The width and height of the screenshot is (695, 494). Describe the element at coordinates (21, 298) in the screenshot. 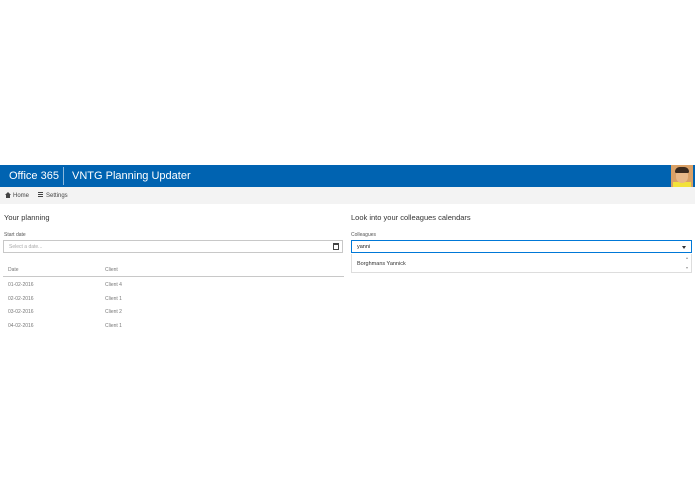

I see `row-date: 02-02-2016` at that location.